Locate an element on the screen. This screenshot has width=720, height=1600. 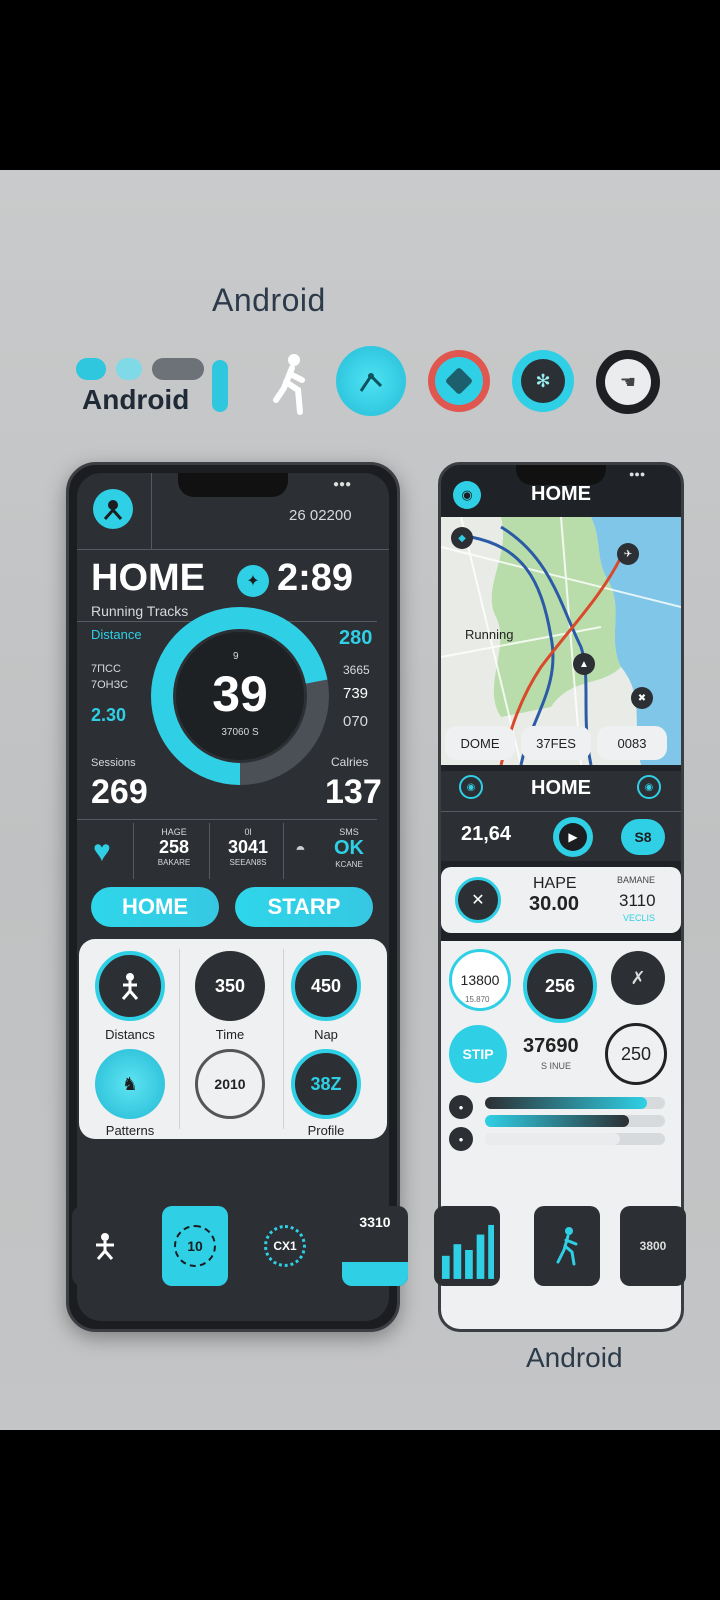
bar-icon is located at coordinates (220, 386).